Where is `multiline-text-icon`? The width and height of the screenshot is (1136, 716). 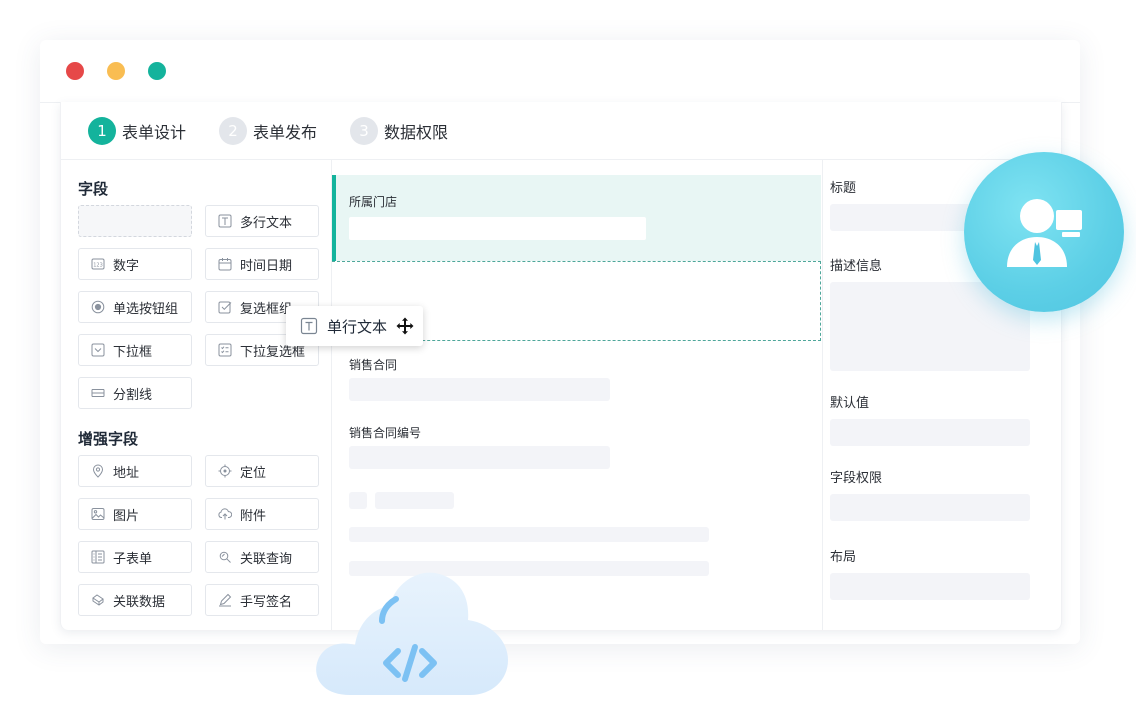
multiline-text-icon is located at coordinates (225, 221).